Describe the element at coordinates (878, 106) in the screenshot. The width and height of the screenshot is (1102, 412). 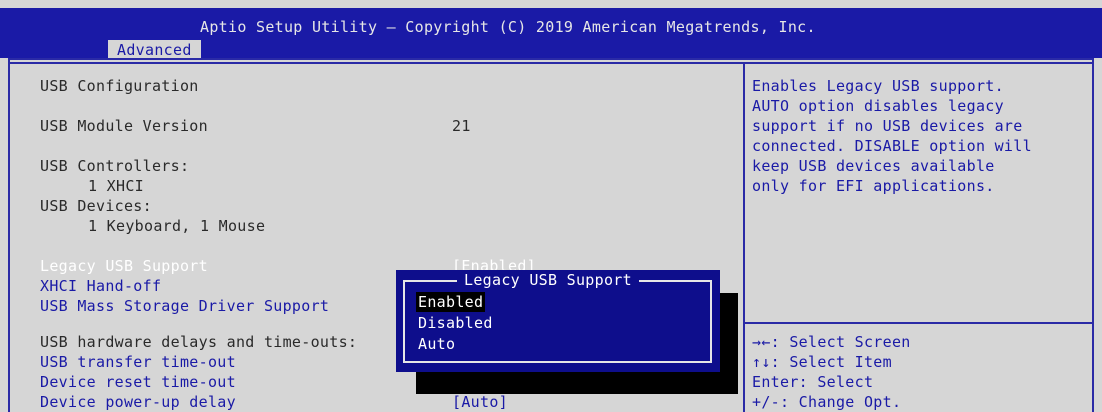
I see `help-text-line: AUTO option disables legacy` at that location.